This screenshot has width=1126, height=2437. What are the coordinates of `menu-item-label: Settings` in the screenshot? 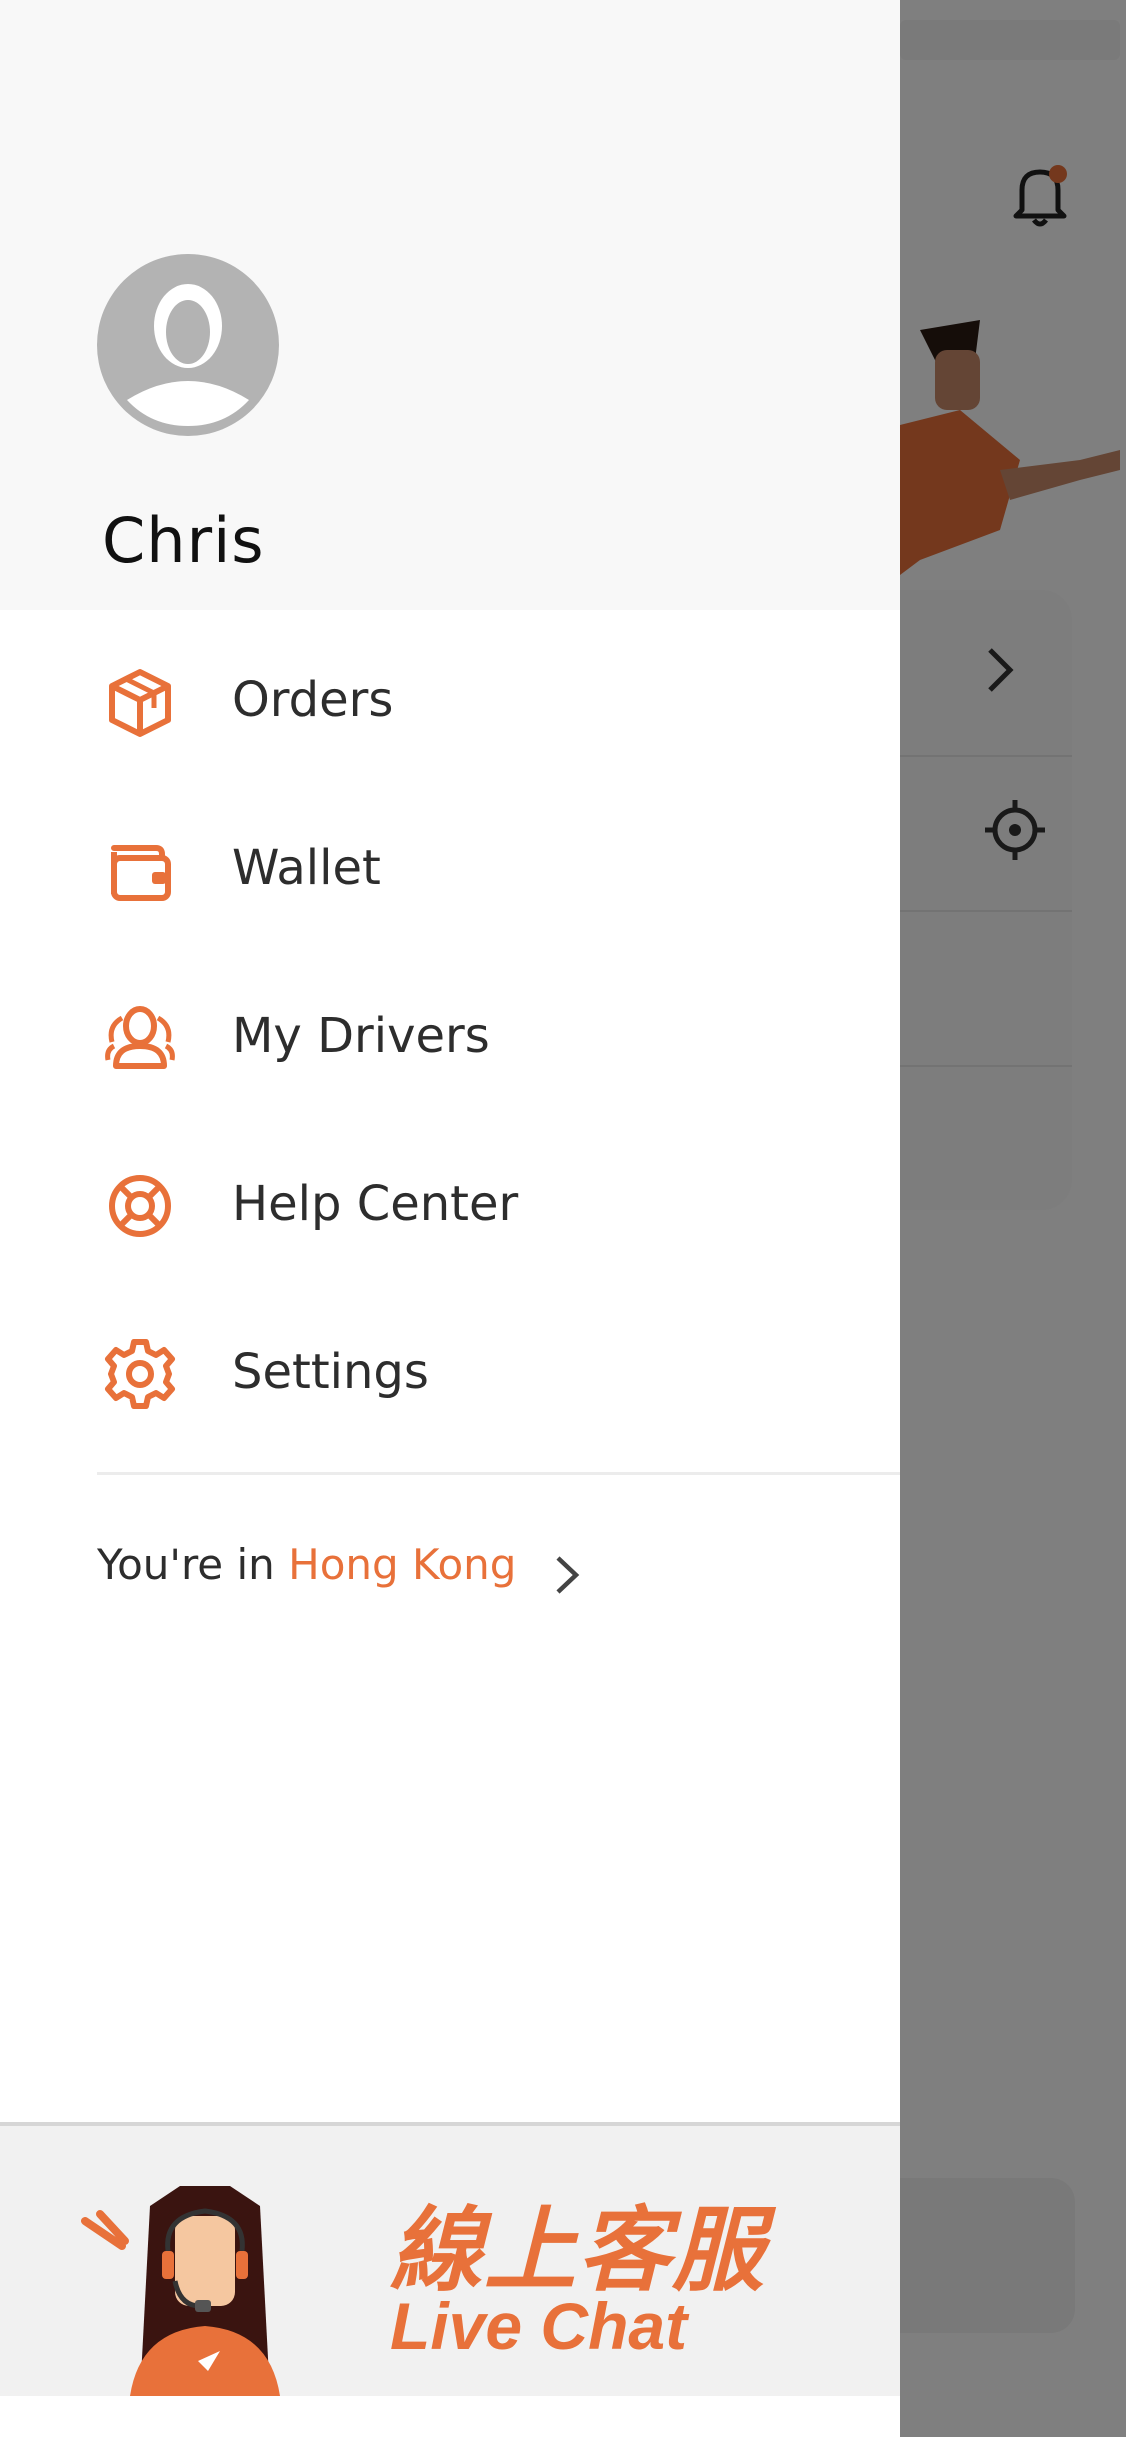 It's located at (330, 1372).